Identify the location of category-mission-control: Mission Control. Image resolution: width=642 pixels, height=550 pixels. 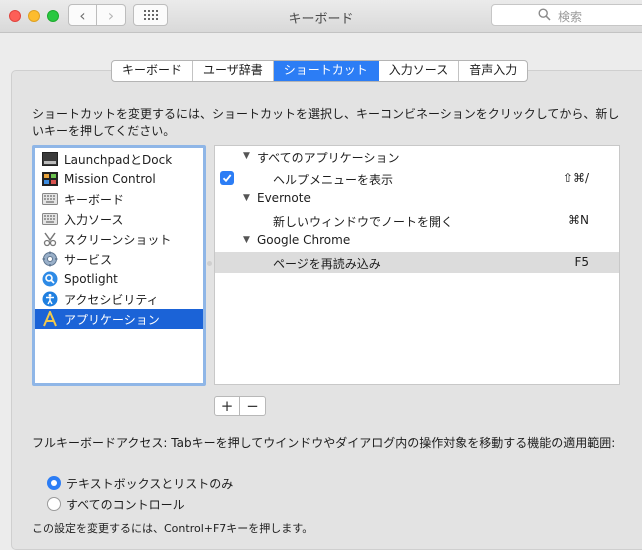
(119, 179).